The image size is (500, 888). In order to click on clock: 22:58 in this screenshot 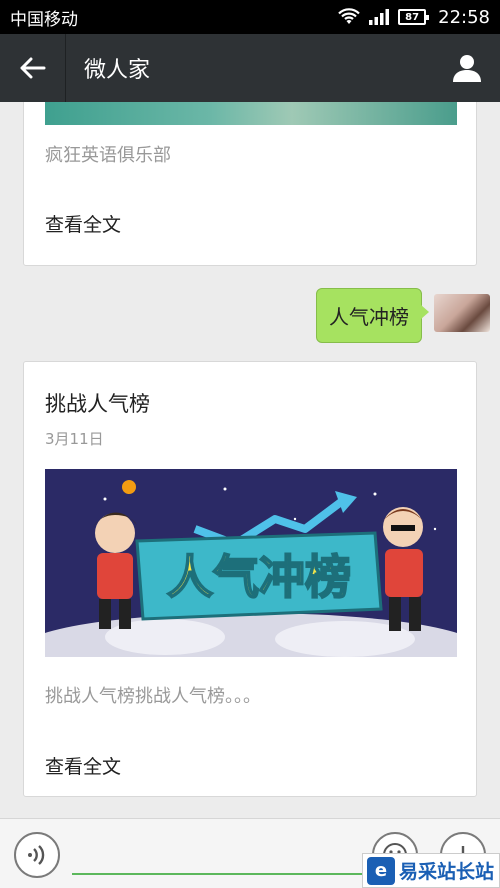, I will do `click(464, 17)`.